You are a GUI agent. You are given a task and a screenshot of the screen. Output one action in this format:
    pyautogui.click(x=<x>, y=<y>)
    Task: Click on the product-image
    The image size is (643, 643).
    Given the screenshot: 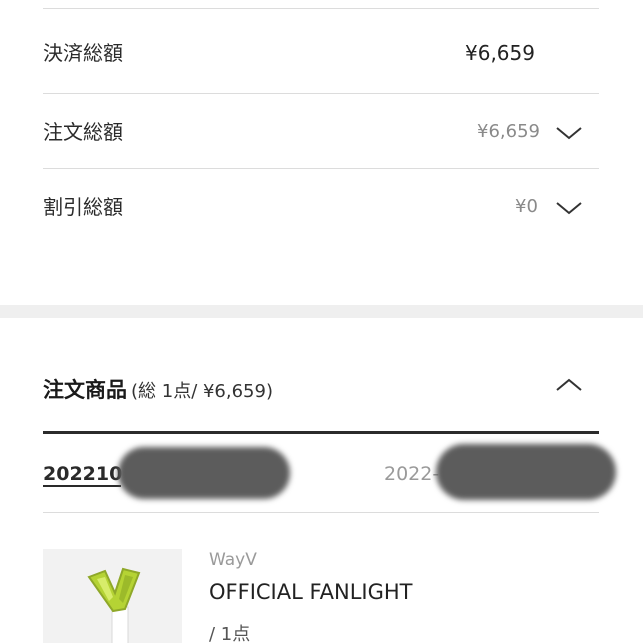 What is the action you would take?
    pyautogui.click(x=112, y=596)
    